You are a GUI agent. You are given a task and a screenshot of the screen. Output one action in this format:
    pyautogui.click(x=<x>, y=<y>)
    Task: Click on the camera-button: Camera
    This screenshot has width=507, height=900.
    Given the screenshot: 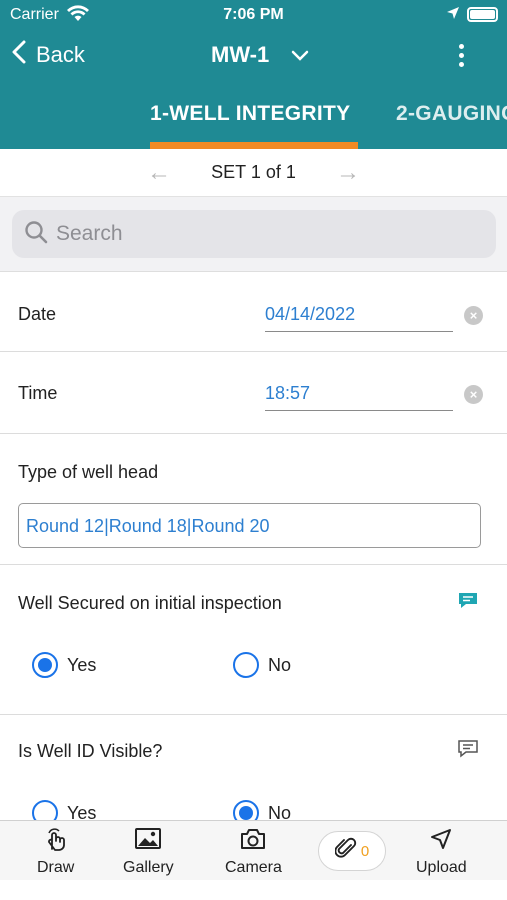 What is the action you would take?
    pyautogui.click(x=253, y=852)
    